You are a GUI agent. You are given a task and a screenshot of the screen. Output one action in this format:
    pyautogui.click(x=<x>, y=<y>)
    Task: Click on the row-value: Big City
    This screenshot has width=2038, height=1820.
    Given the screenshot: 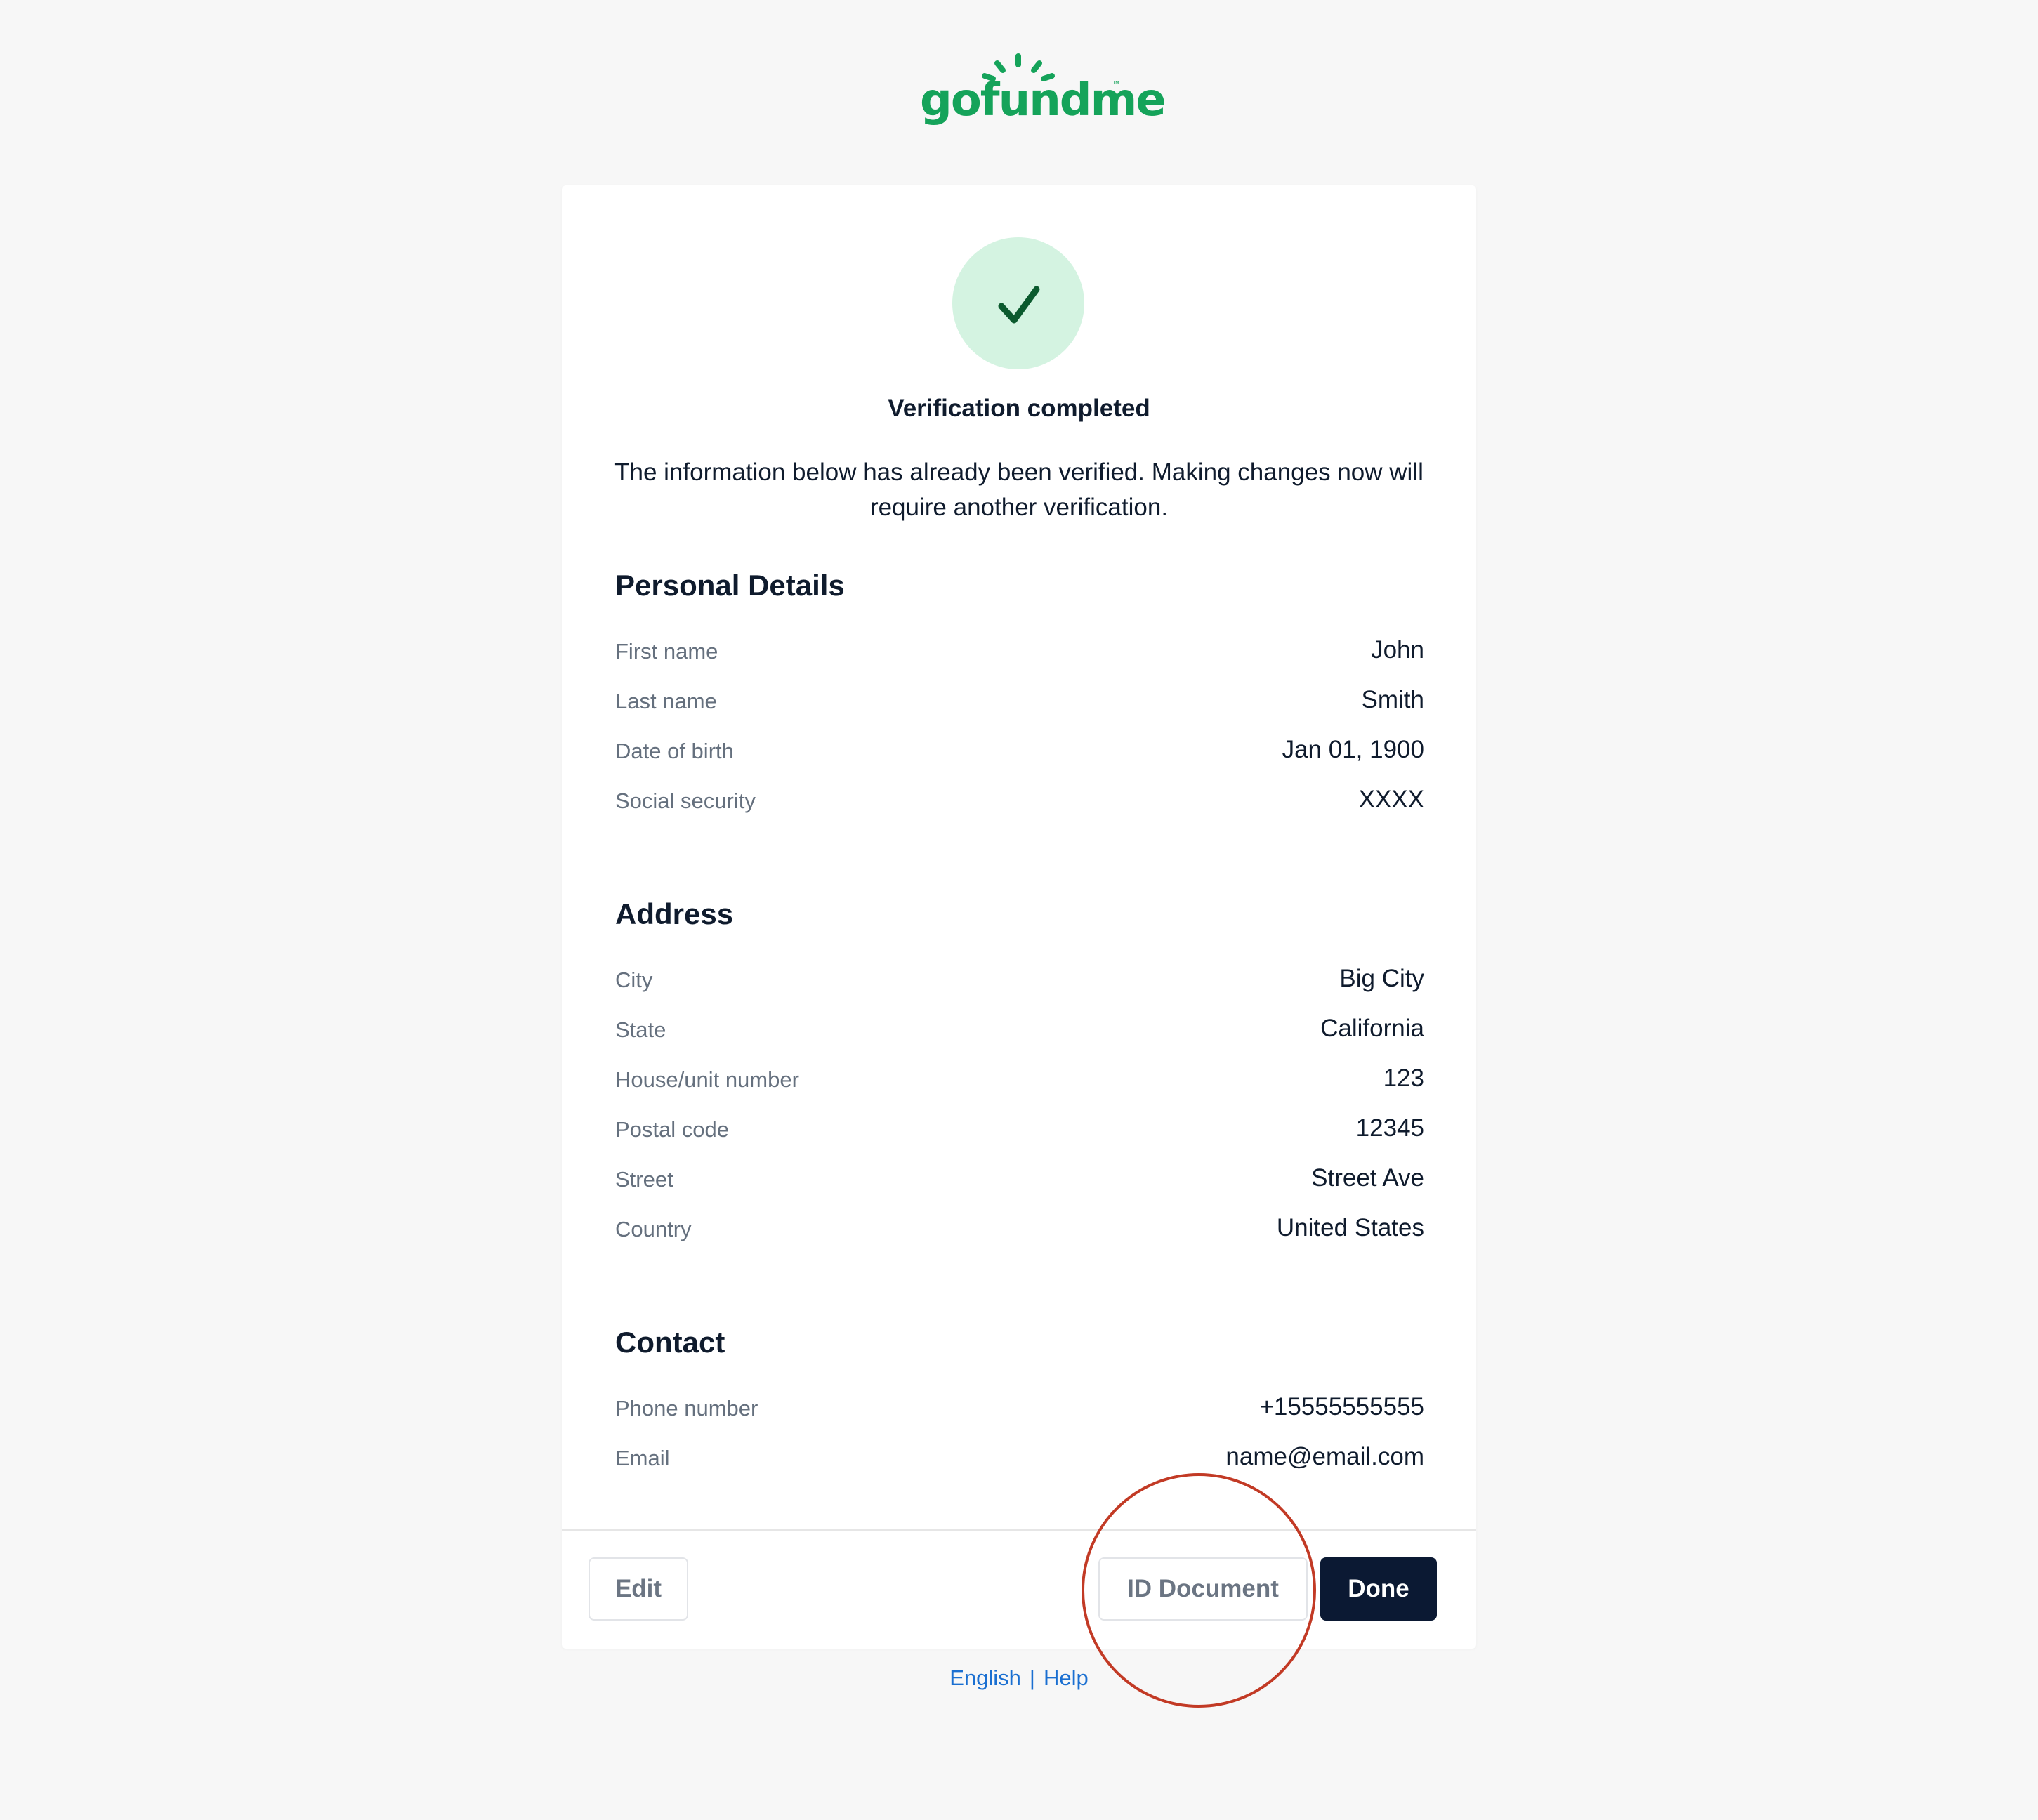 What is the action you would take?
    pyautogui.click(x=1381, y=979)
    